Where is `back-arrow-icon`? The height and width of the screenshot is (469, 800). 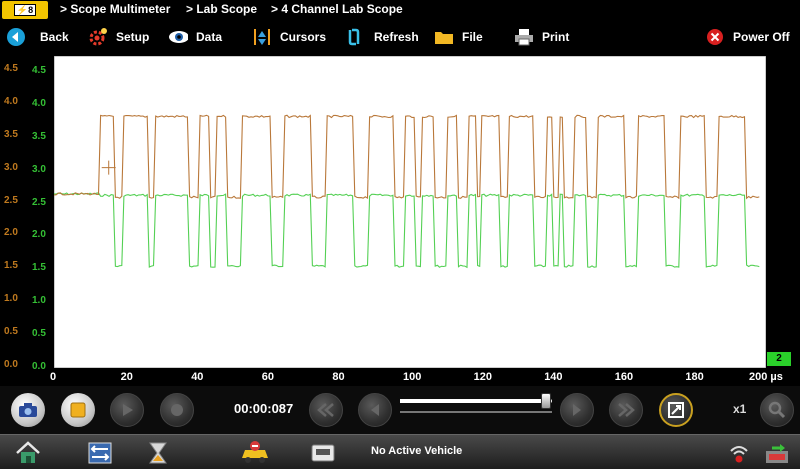
back-arrow-icon is located at coordinates (16, 37).